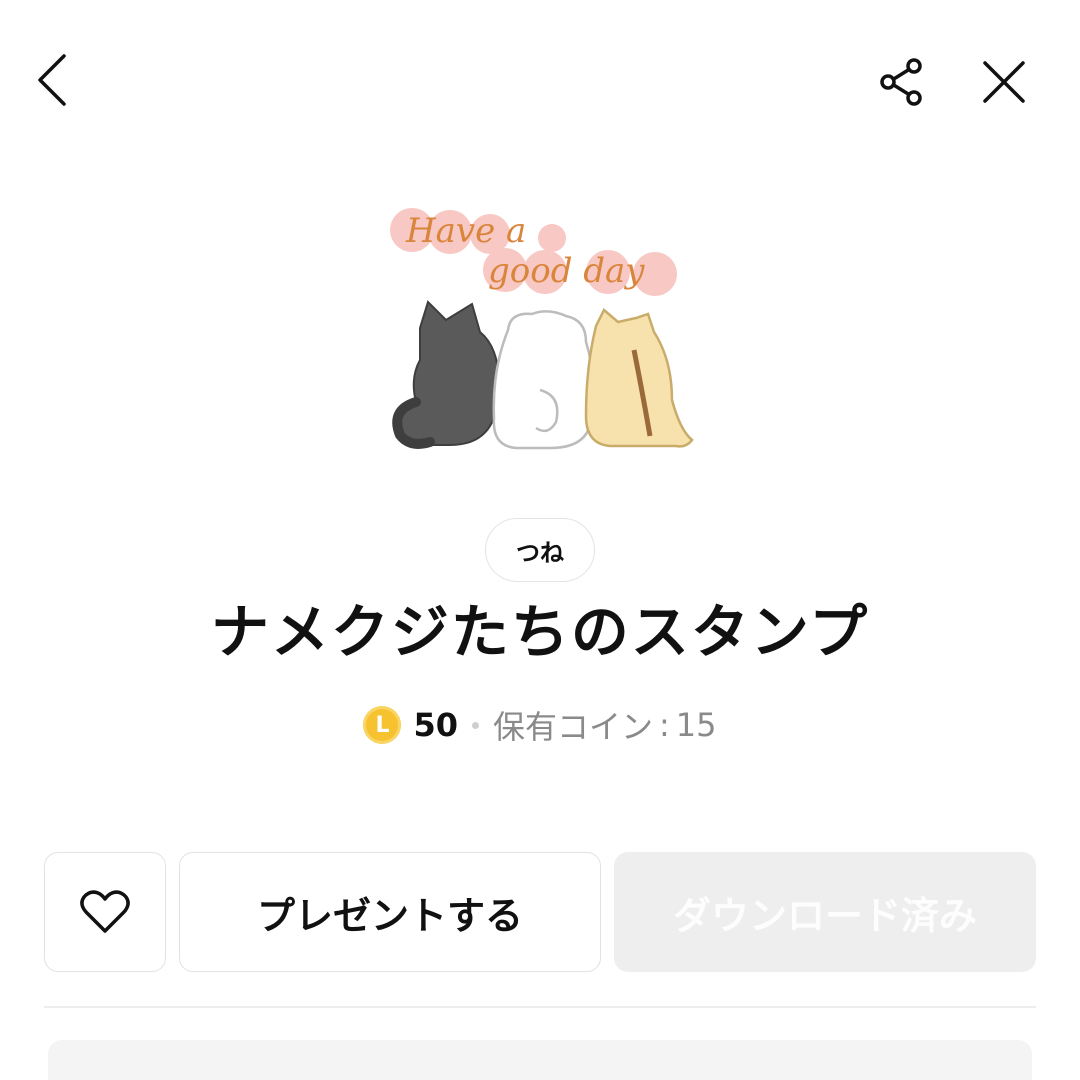 The width and height of the screenshot is (1080, 1080). What do you see at coordinates (573, 727) in the screenshot?
I see `owned-coins-label: 保有コイン` at bounding box center [573, 727].